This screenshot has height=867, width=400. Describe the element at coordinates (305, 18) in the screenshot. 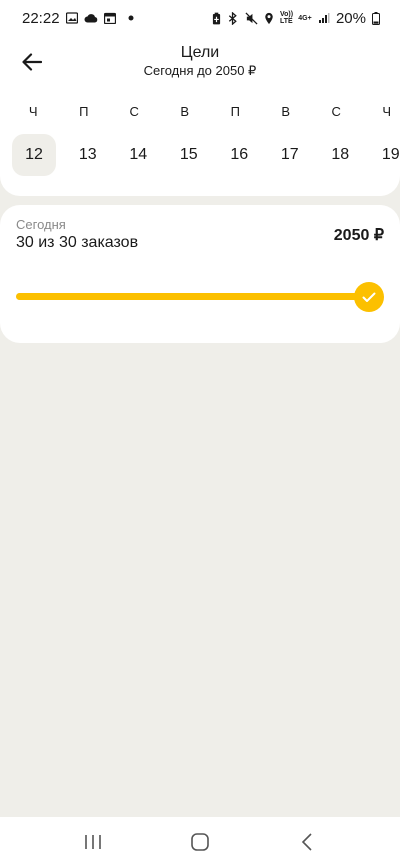

I see `network-label: 4G+` at that location.